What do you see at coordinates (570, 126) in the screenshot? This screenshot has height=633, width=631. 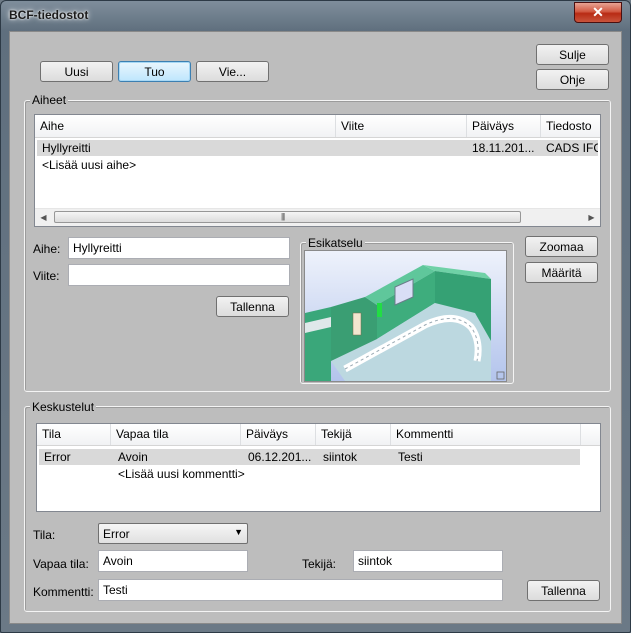 I see `column-header-file: Tiedosto` at bounding box center [570, 126].